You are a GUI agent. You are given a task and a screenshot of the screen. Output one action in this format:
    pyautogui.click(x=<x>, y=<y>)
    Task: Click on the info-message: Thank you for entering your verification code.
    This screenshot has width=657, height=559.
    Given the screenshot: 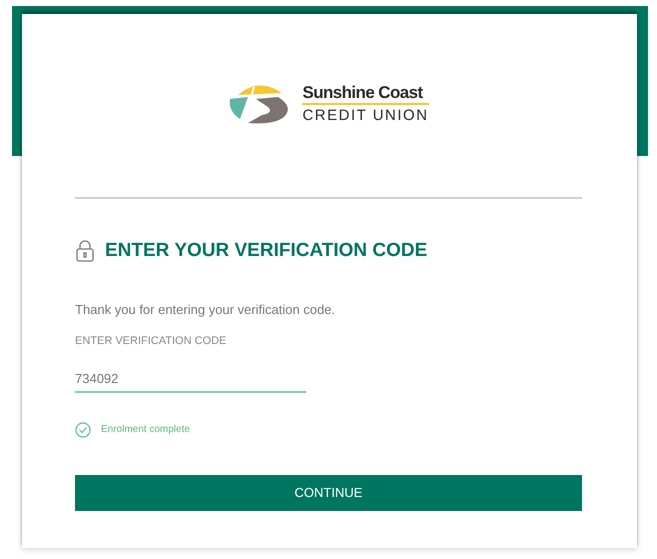 What is the action you would take?
    pyautogui.click(x=205, y=309)
    